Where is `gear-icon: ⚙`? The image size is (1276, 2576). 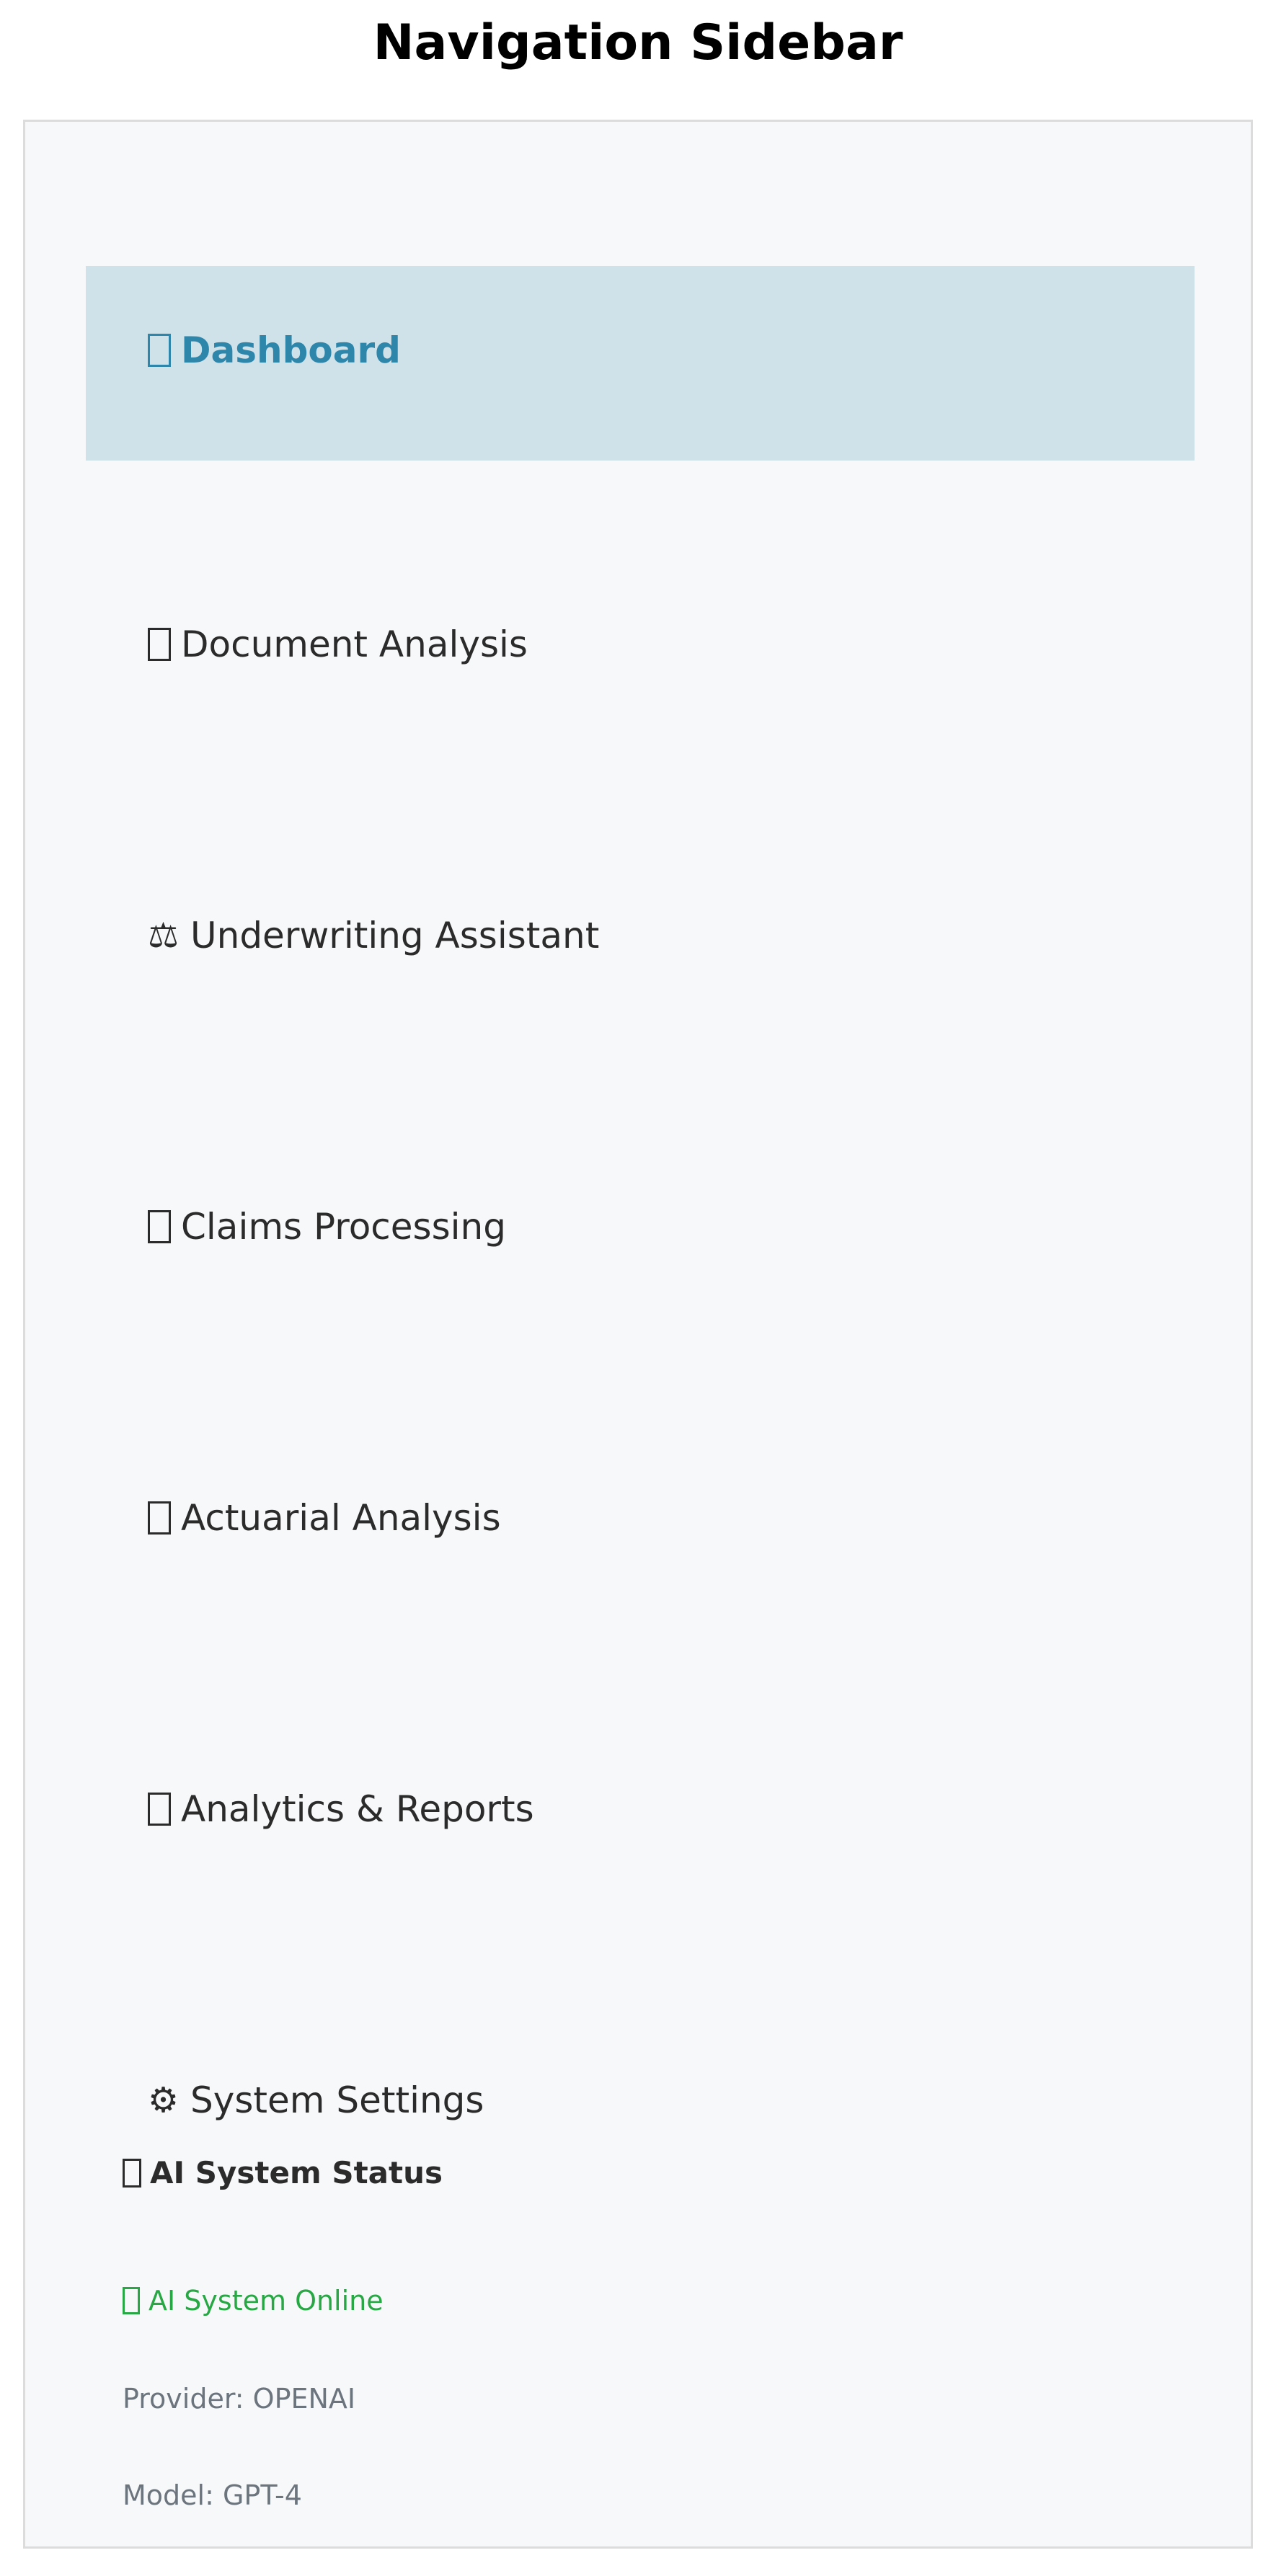
gear-icon: ⚙ is located at coordinates (164, 2100).